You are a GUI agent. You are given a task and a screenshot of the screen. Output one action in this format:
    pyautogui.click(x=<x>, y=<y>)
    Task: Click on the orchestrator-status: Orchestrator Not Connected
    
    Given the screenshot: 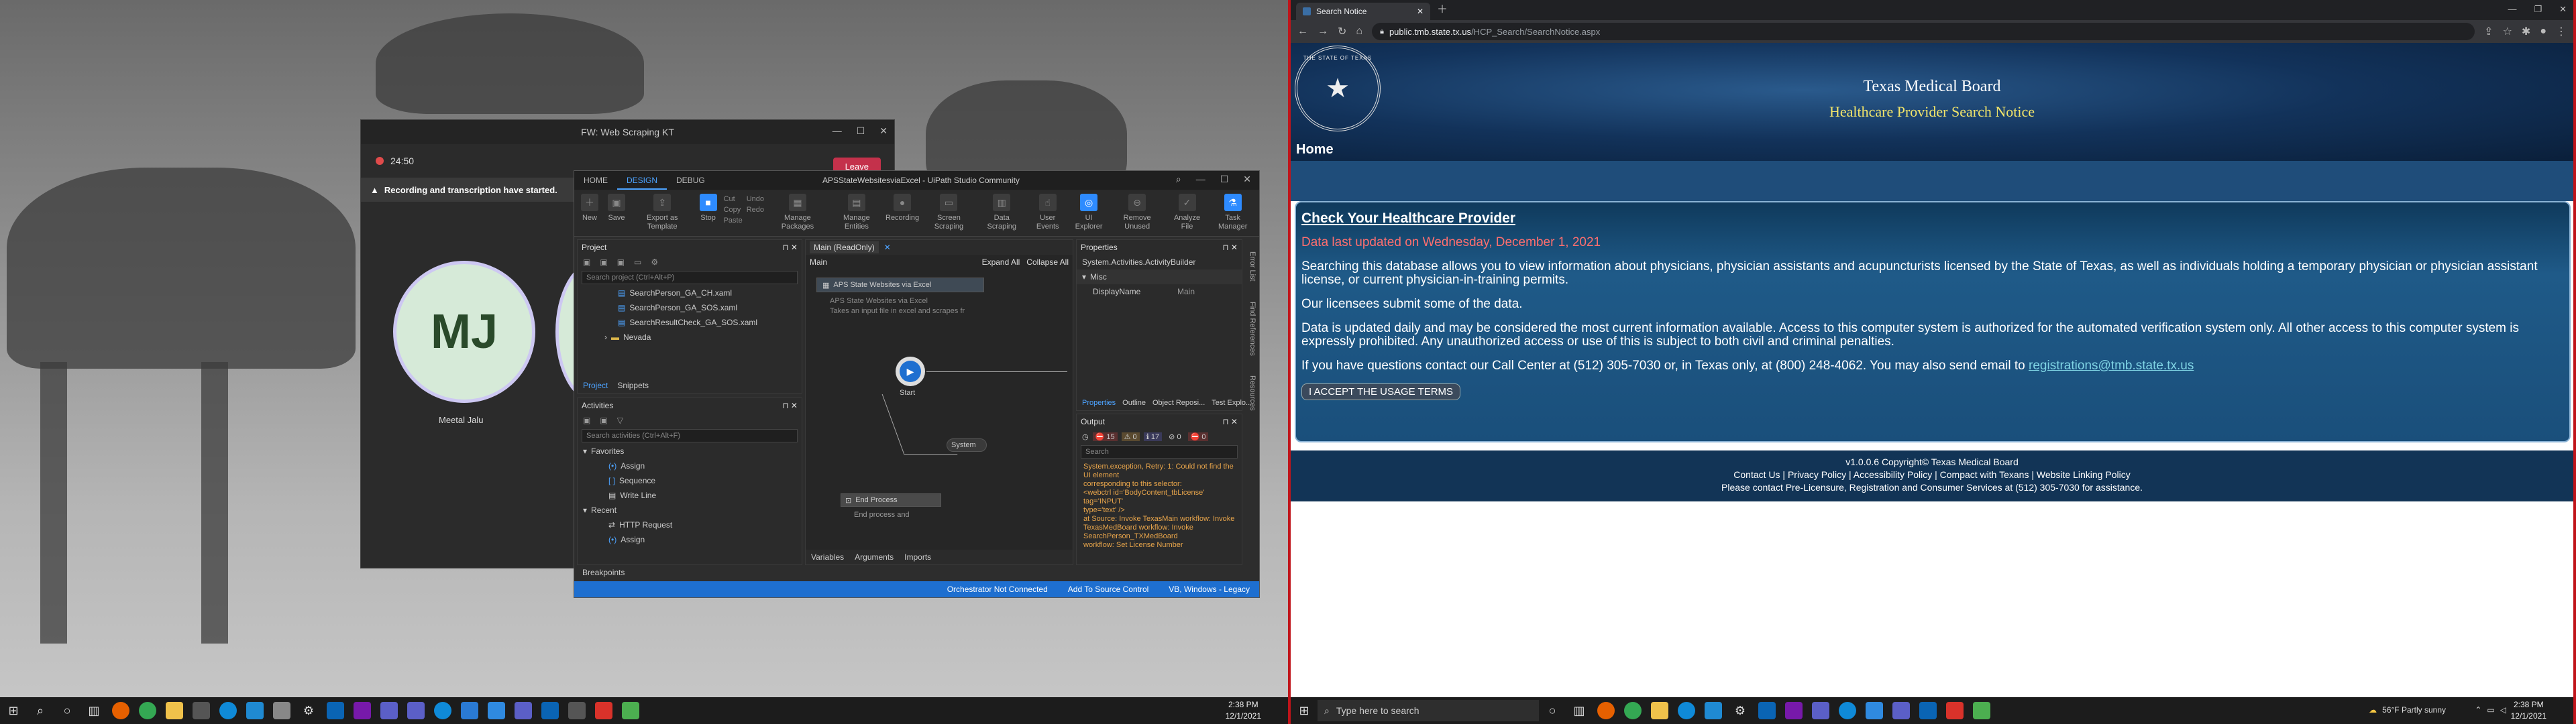 What is the action you would take?
    pyautogui.click(x=997, y=589)
    